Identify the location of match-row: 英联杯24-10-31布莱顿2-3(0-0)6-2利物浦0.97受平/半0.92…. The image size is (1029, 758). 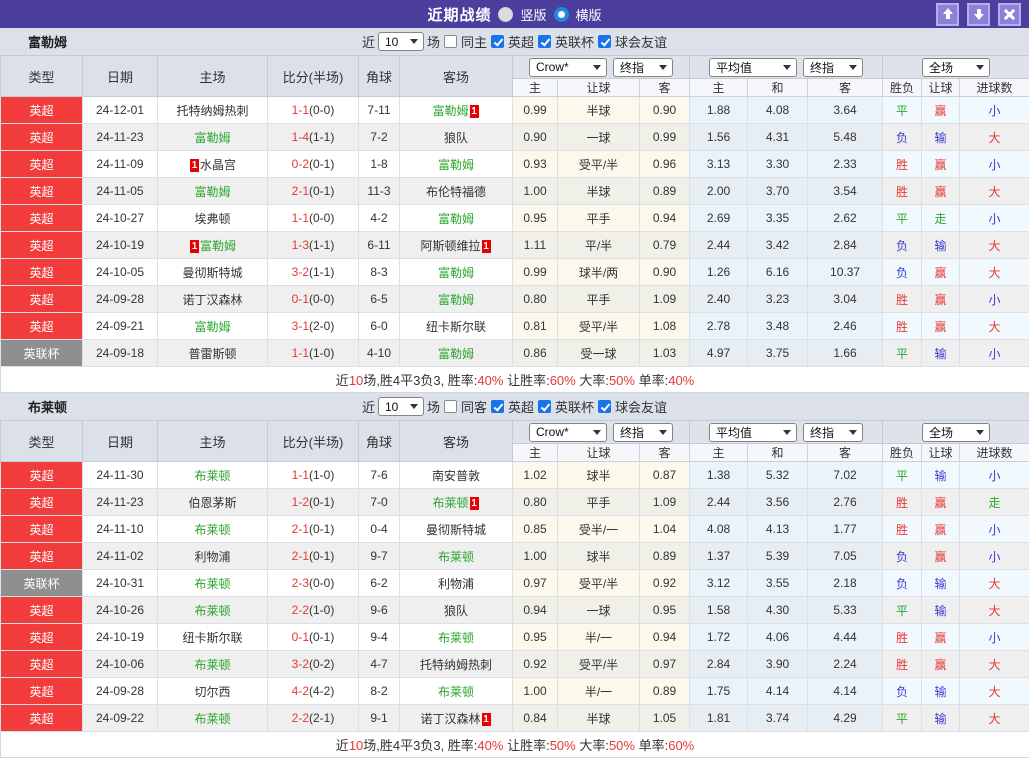
(515, 583).